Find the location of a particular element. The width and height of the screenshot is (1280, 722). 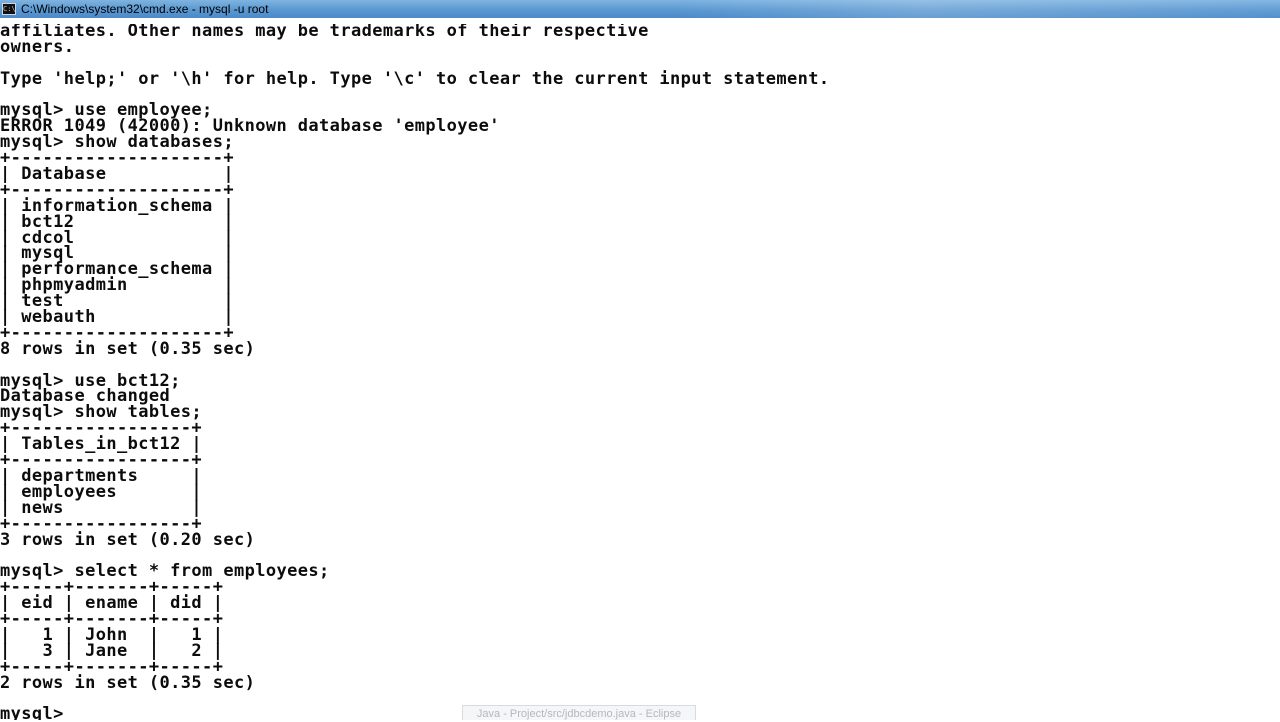

console-line: 3 rows in set (0.20 sec) is located at coordinates (128, 539).